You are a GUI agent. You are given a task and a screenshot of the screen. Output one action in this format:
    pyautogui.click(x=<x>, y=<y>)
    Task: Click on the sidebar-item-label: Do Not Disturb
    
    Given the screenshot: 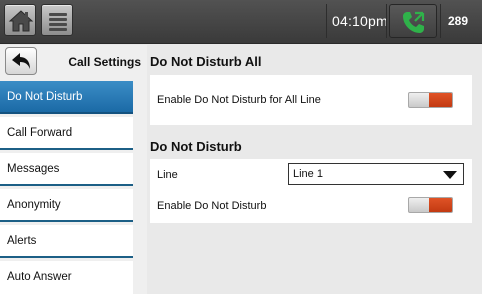 What is the action you would take?
    pyautogui.click(x=45, y=97)
    